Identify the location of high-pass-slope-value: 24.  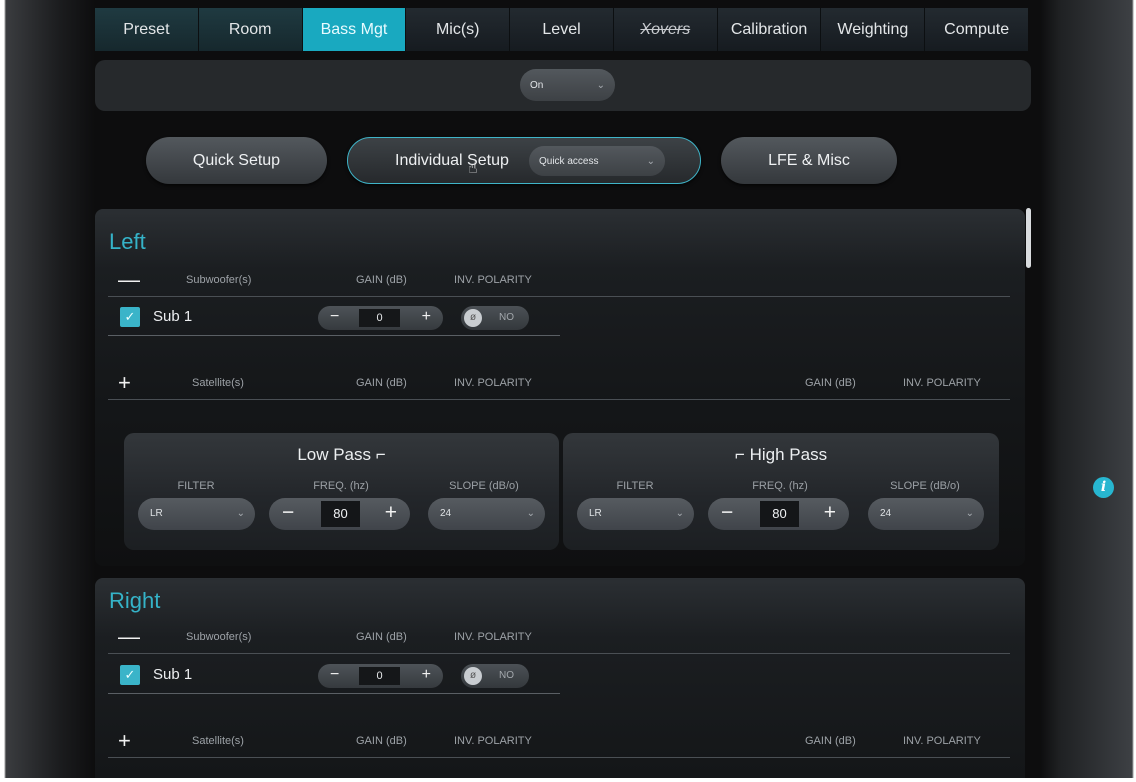
(886, 513).